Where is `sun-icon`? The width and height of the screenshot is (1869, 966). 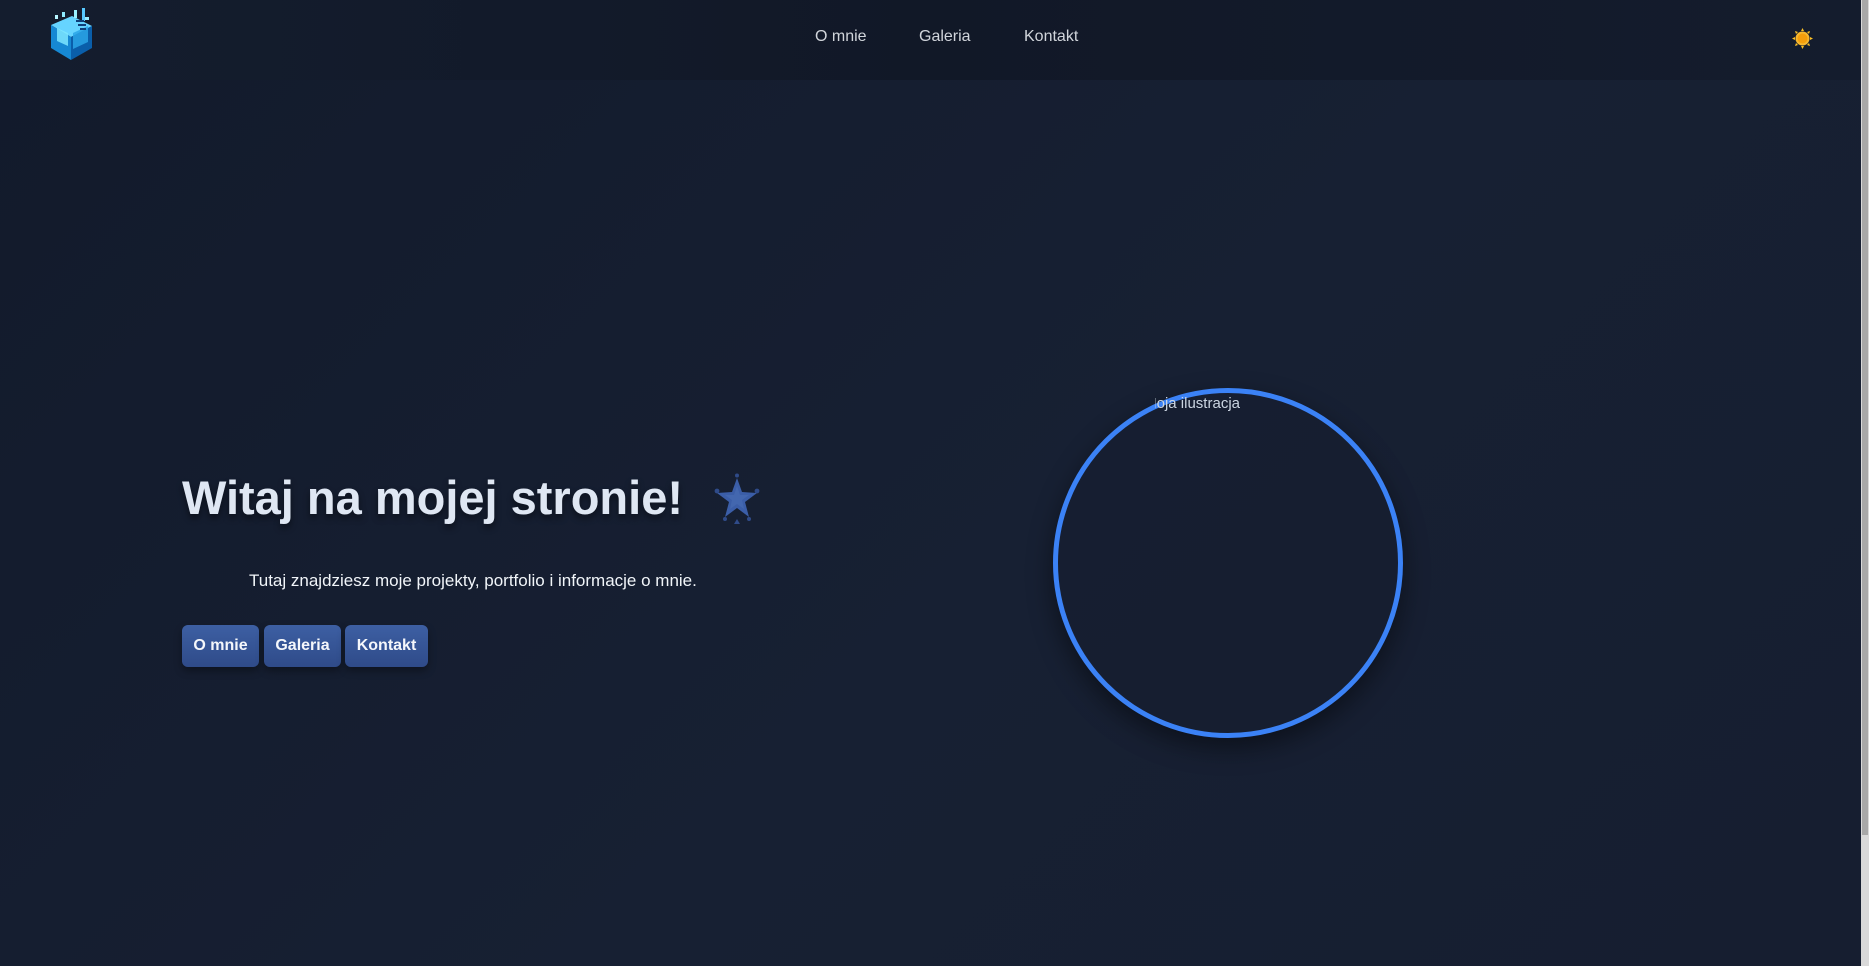 sun-icon is located at coordinates (1802, 38).